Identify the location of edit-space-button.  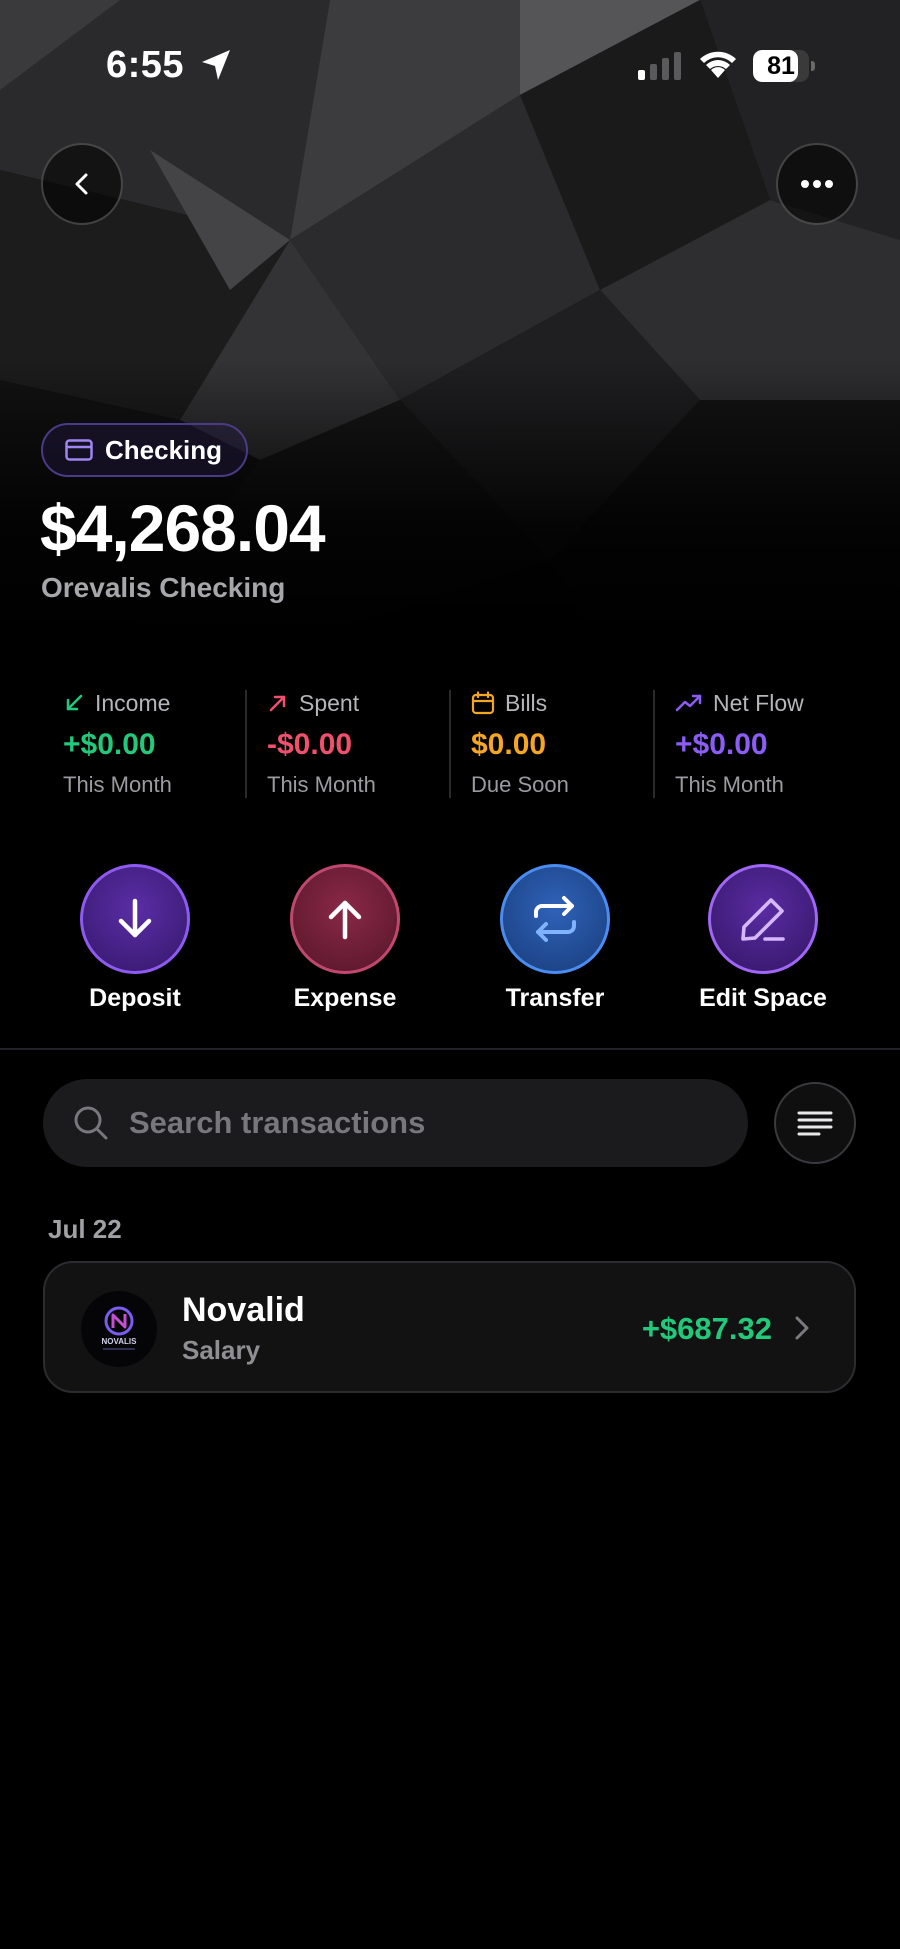
(763, 919).